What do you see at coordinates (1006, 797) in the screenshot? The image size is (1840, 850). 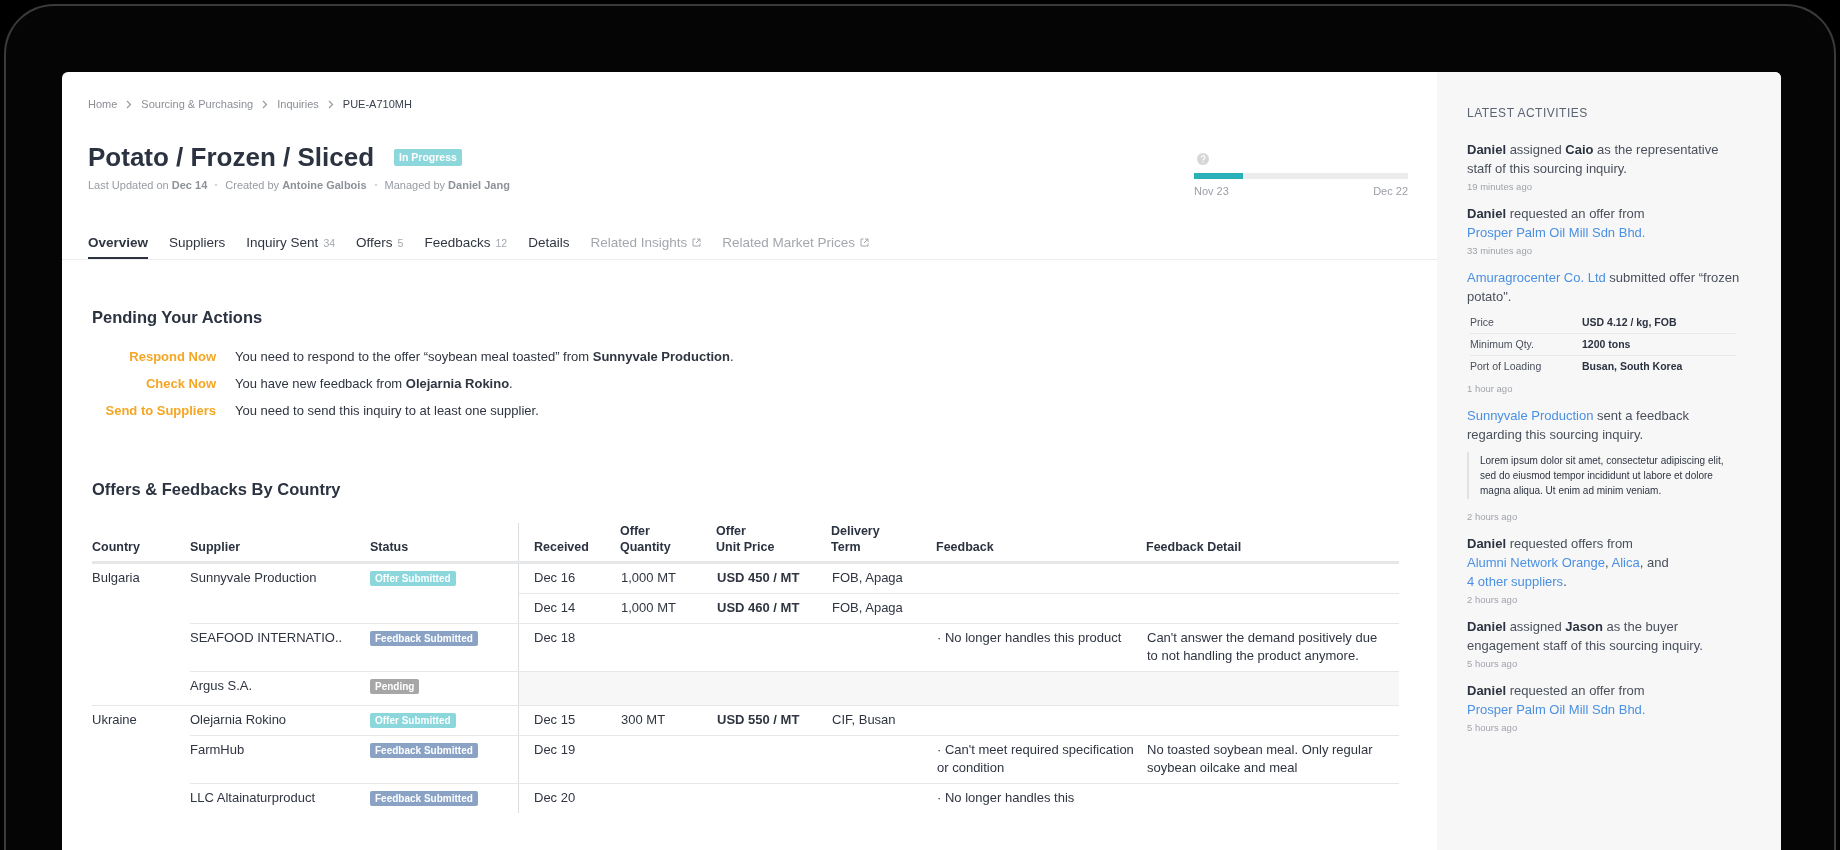 I see `table-cell: · No longer handles this` at bounding box center [1006, 797].